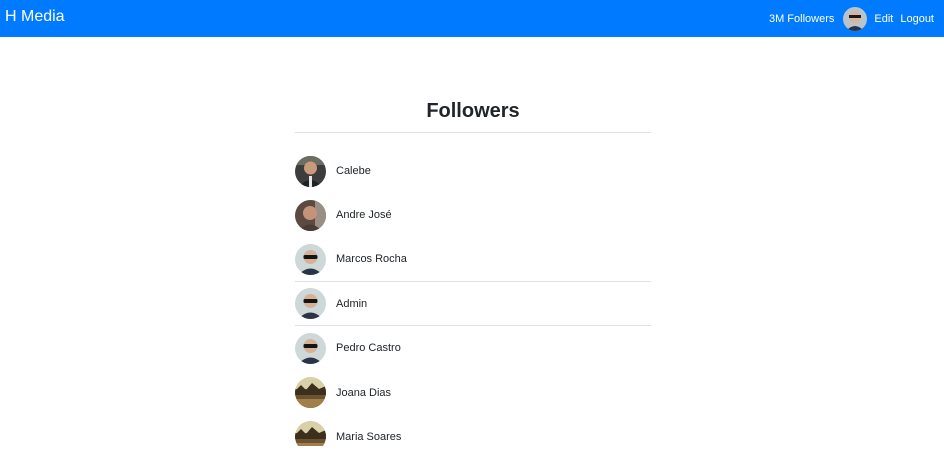 Image resolution: width=944 pixels, height=463 pixels. I want to click on user-avatar-icon, so click(855, 18).